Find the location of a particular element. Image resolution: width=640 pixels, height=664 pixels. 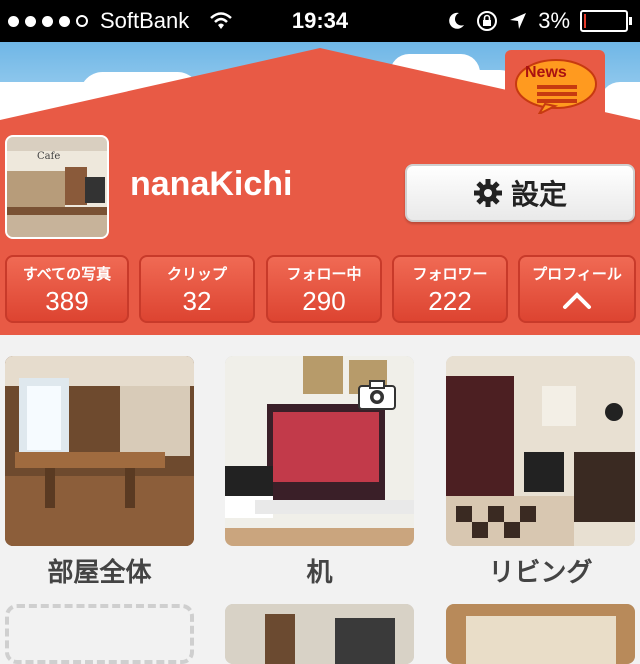

settings-label: 設定 is located at coordinates (538, 194).